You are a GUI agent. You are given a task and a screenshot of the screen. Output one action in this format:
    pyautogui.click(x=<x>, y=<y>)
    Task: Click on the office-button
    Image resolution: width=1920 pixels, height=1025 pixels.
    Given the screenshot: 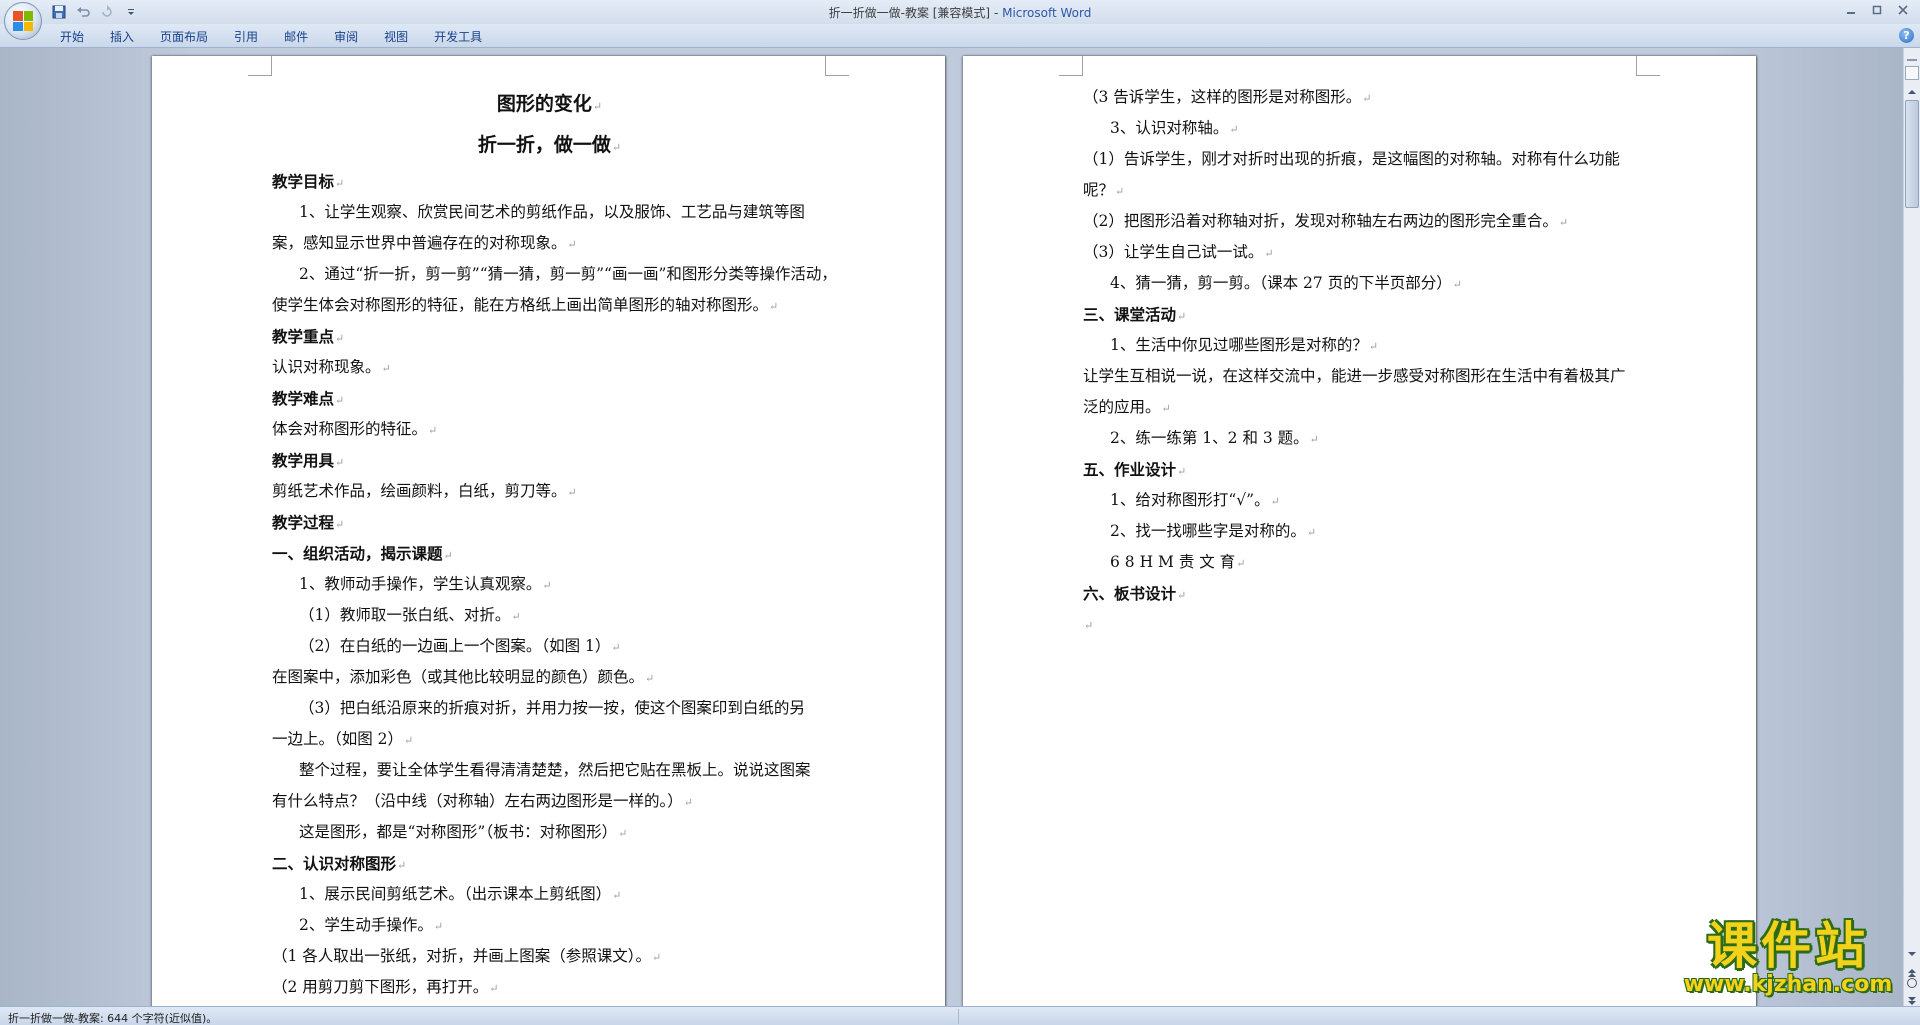 What is the action you would take?
    pyautogui.click(x=23, y=21)
    